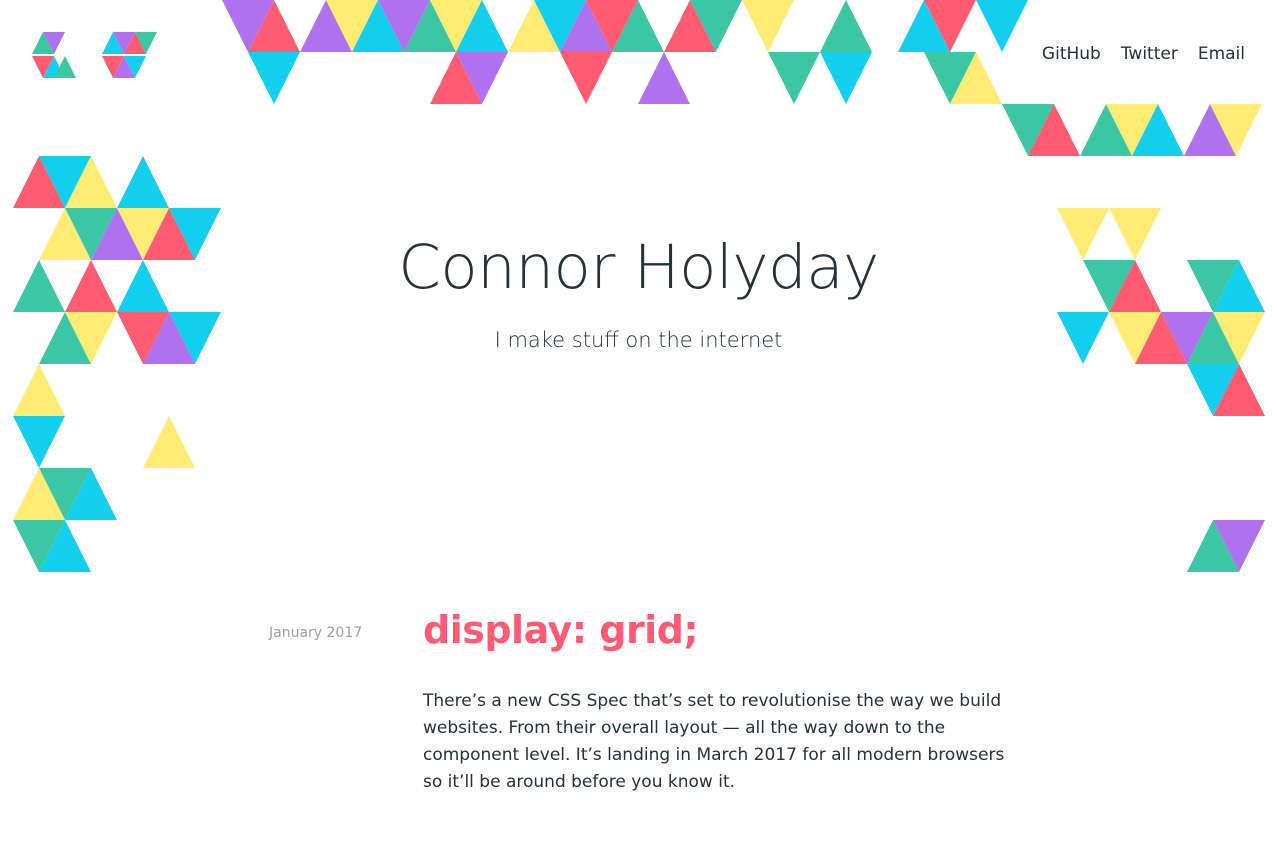  I want to click on nav-link-twitter: Twitter, so click(1149, 54).